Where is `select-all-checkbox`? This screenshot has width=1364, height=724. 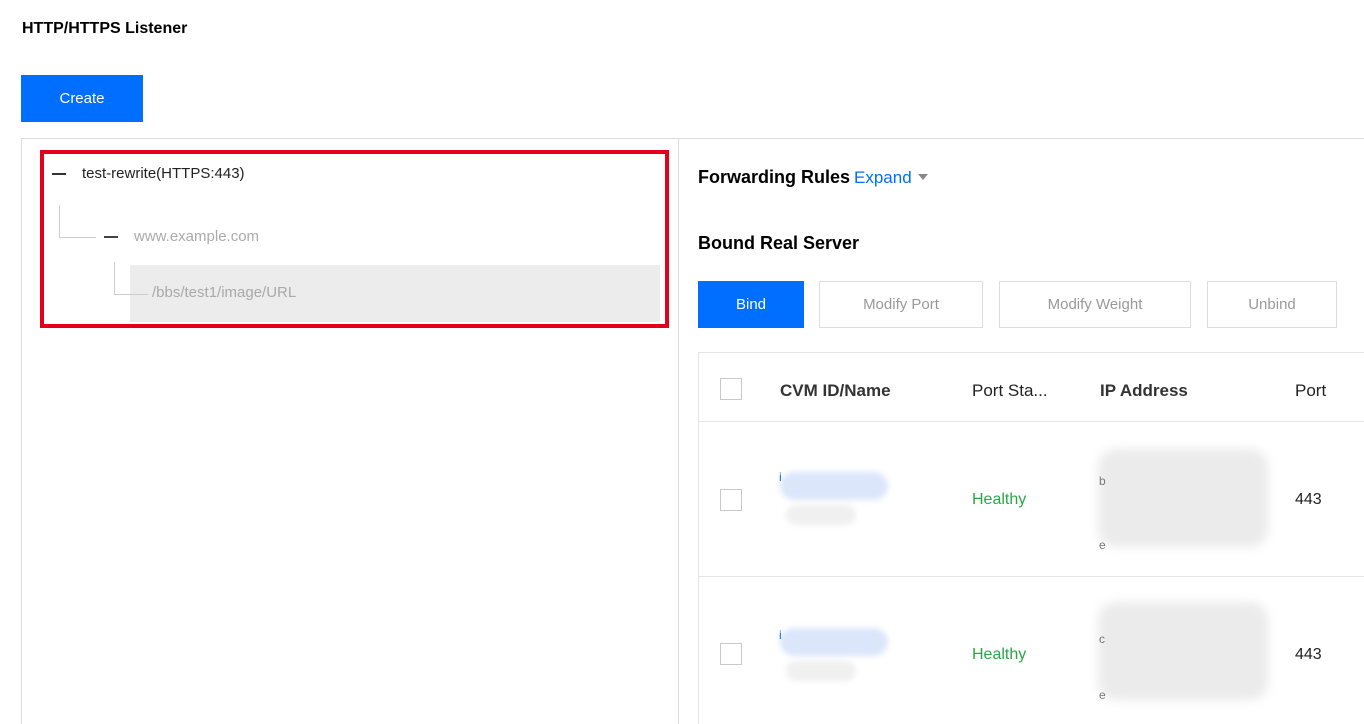
select-all-checkbox is located at coordinates (731, 389).